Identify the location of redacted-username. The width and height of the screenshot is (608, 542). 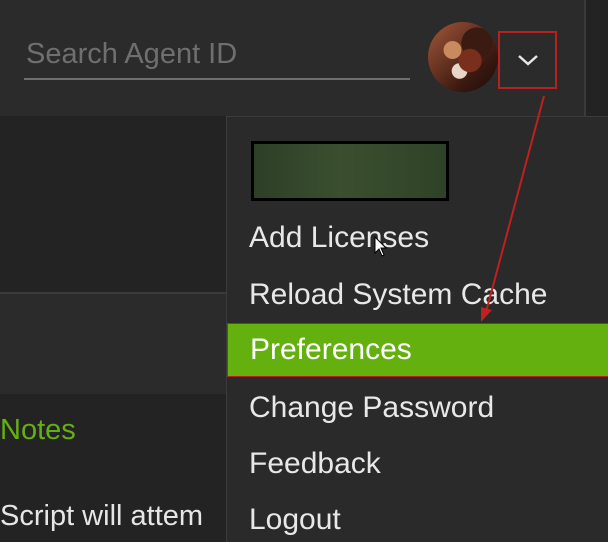
(350, 171).